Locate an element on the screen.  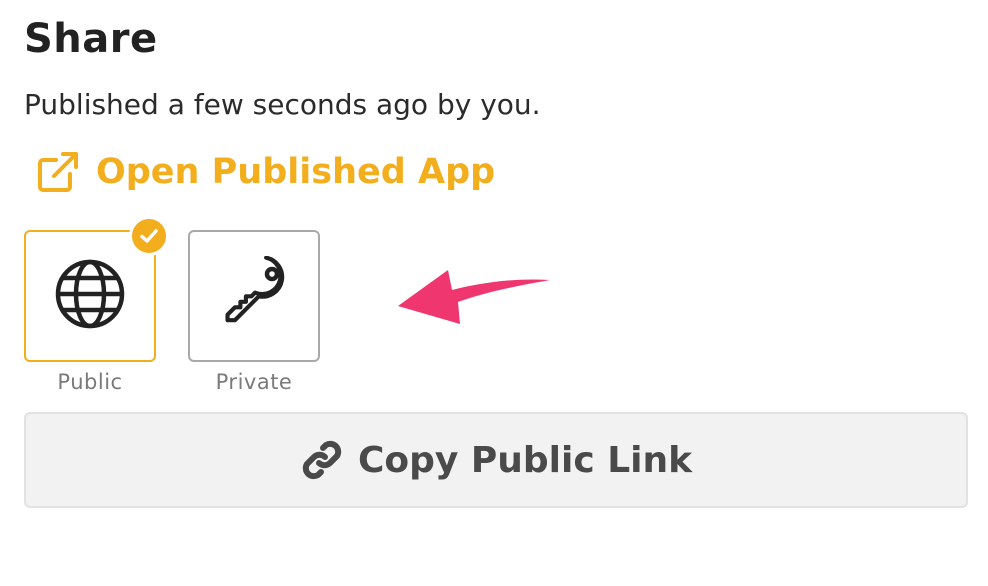
external-link-icon is located at coordinates (58, 172).